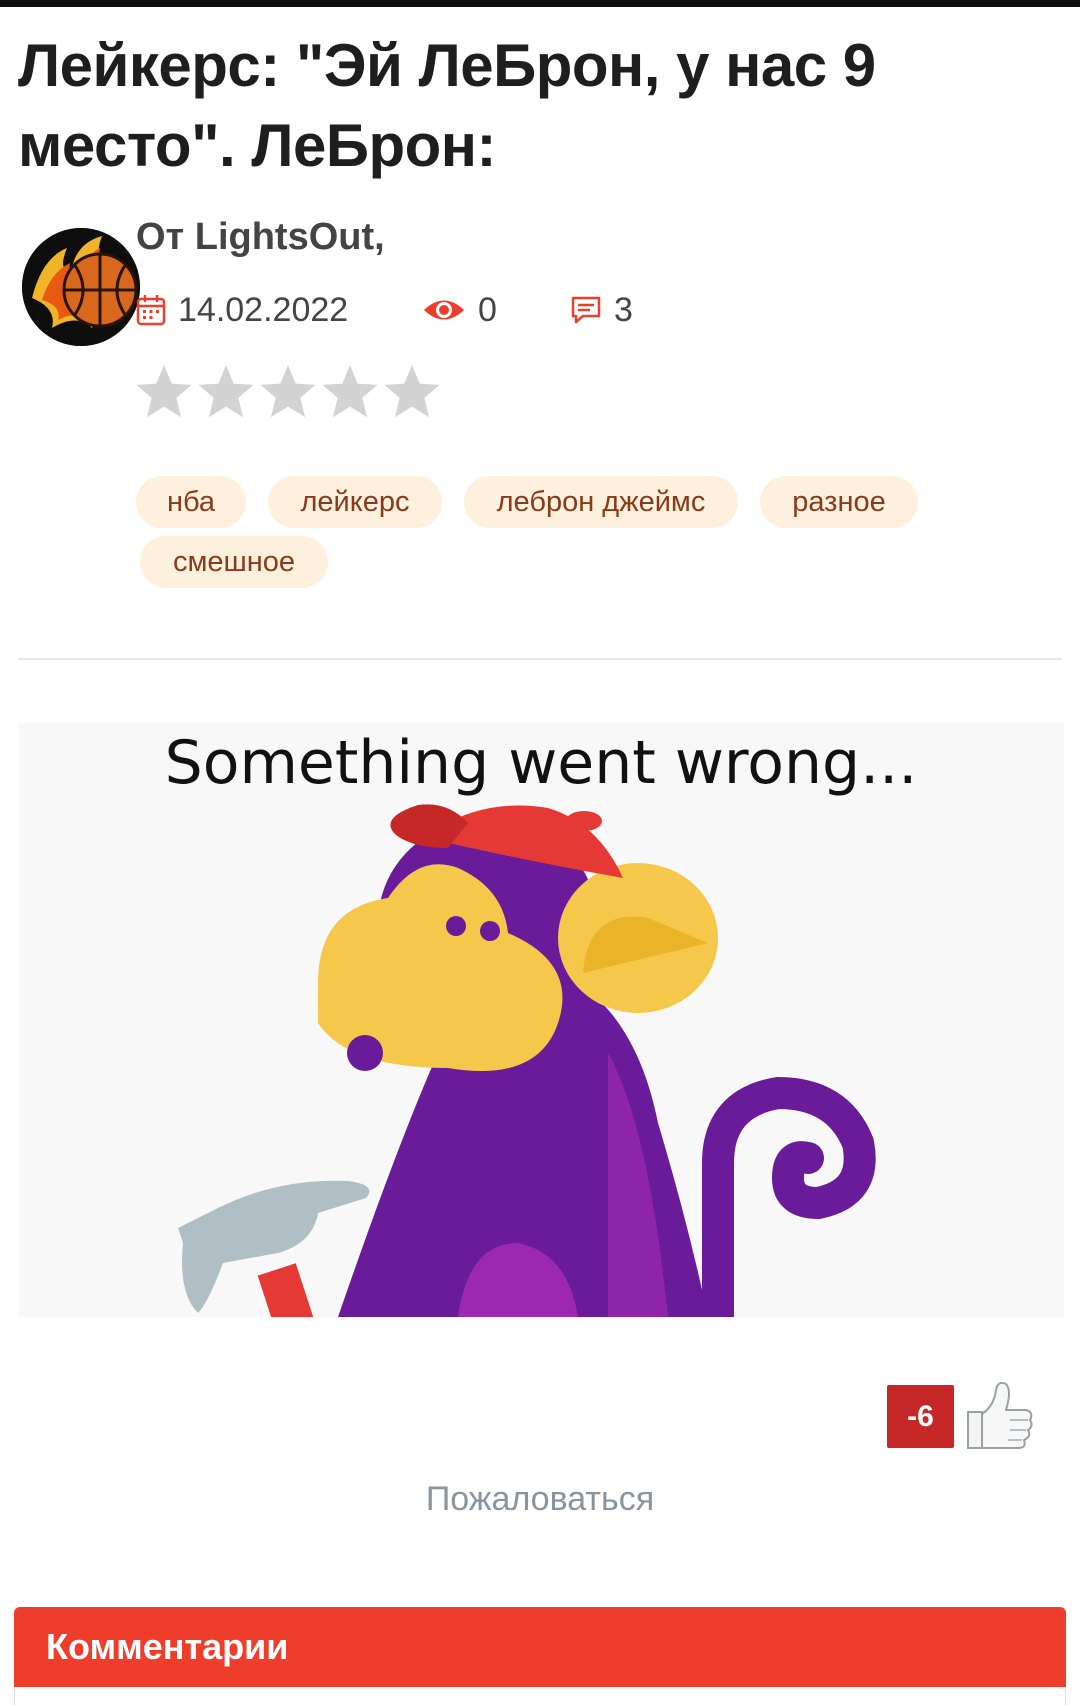 The height and width of the screenshot is (1705, 1080). What do you see at coordinates (920, 1416) in the screenshot?
I see `vote-score: -6` at bounding box center [920, 1416].